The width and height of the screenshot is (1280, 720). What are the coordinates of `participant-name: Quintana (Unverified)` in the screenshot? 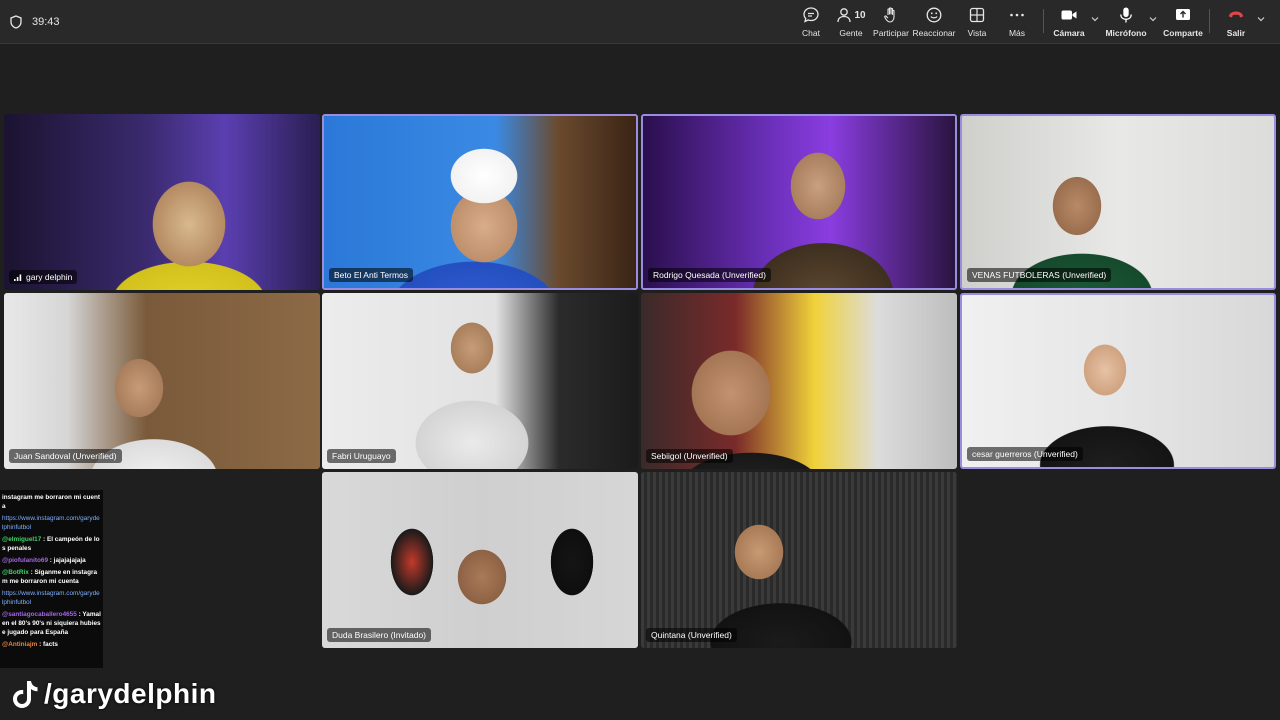 It's located at (691, 635).